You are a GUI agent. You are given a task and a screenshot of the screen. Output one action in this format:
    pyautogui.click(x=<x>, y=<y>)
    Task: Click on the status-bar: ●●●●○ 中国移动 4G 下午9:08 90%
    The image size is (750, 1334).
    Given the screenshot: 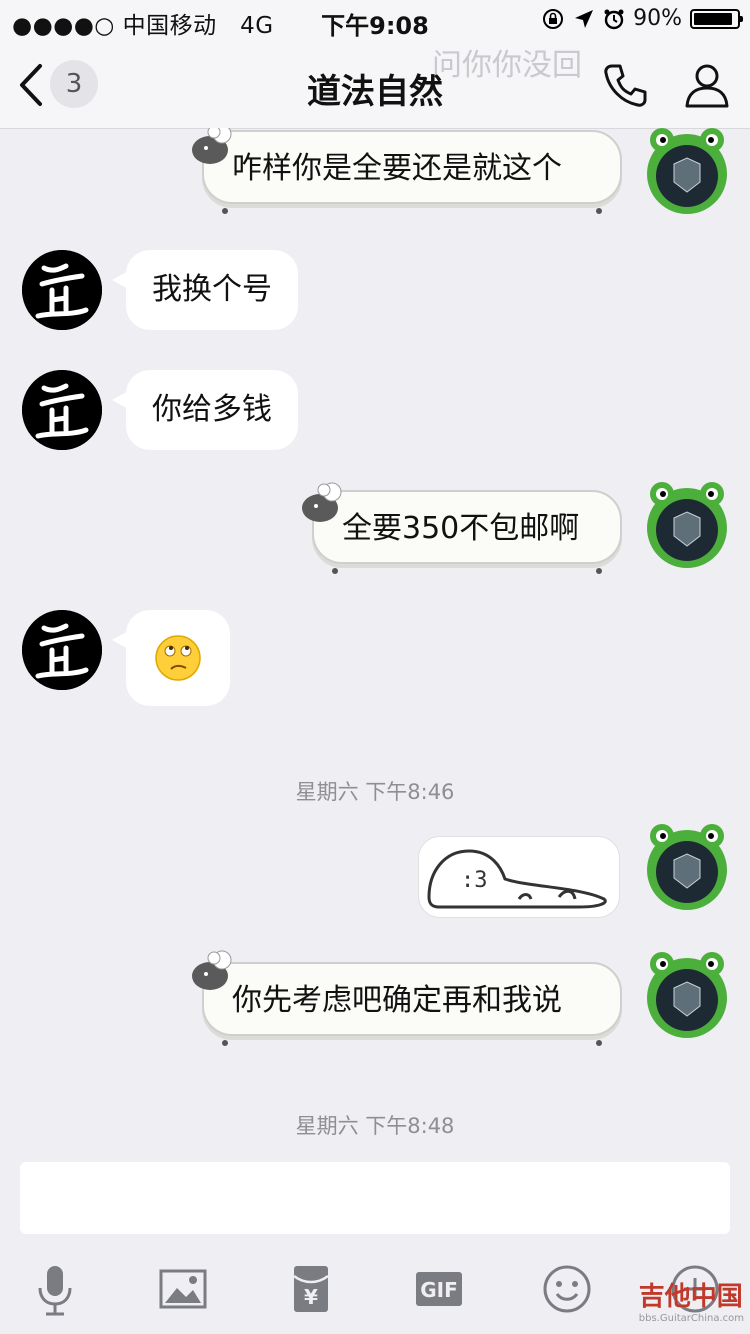 What is the action you would take?
    pyautogui.click(x=375, y=20)
    